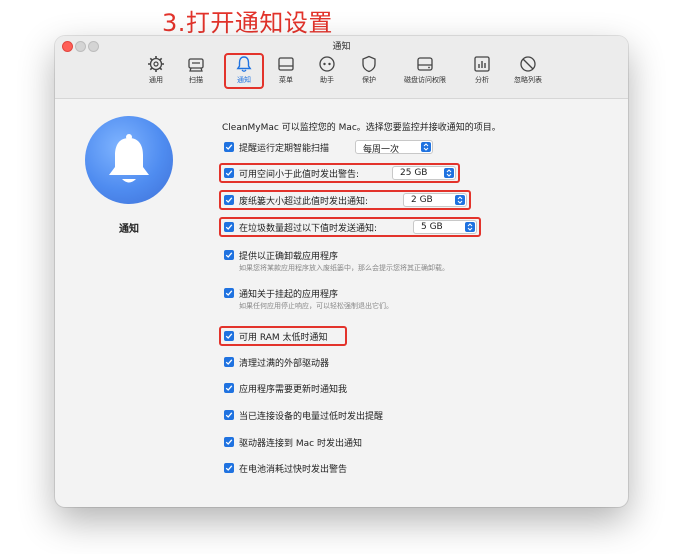 The width and height of the screenshot is (680, 554). I want to click on toolbar-label: 通用, so click(156, 80).